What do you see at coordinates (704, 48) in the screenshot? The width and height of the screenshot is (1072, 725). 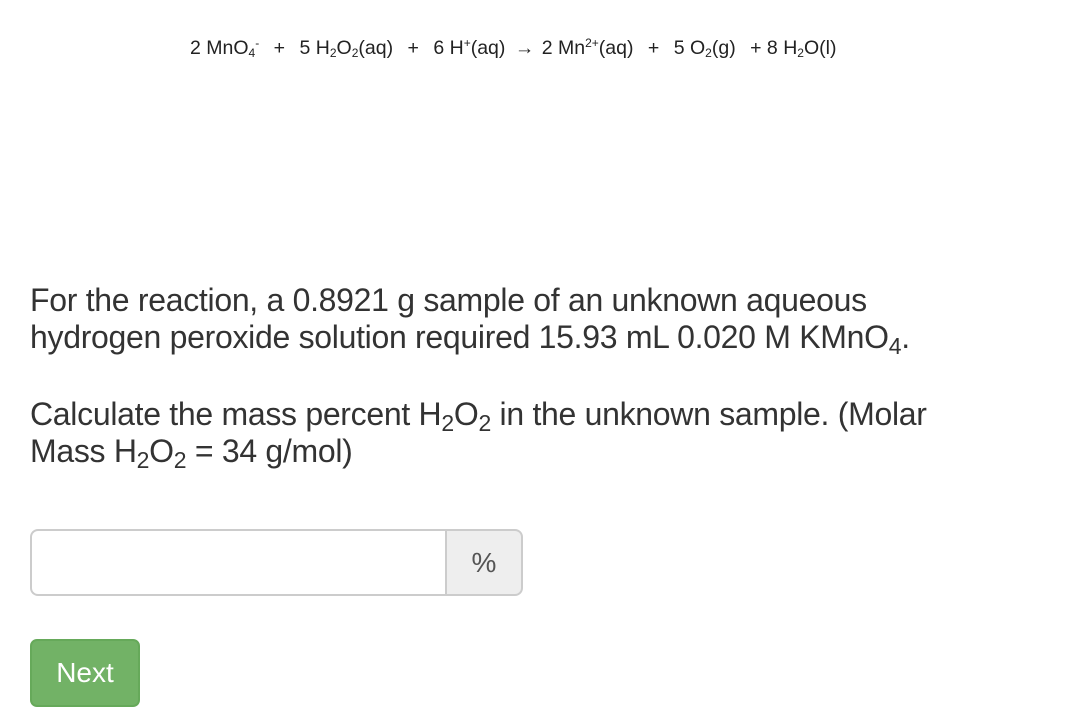 I see `product-oxygen: 5 O2(g)` at bounding box center [704, 48].